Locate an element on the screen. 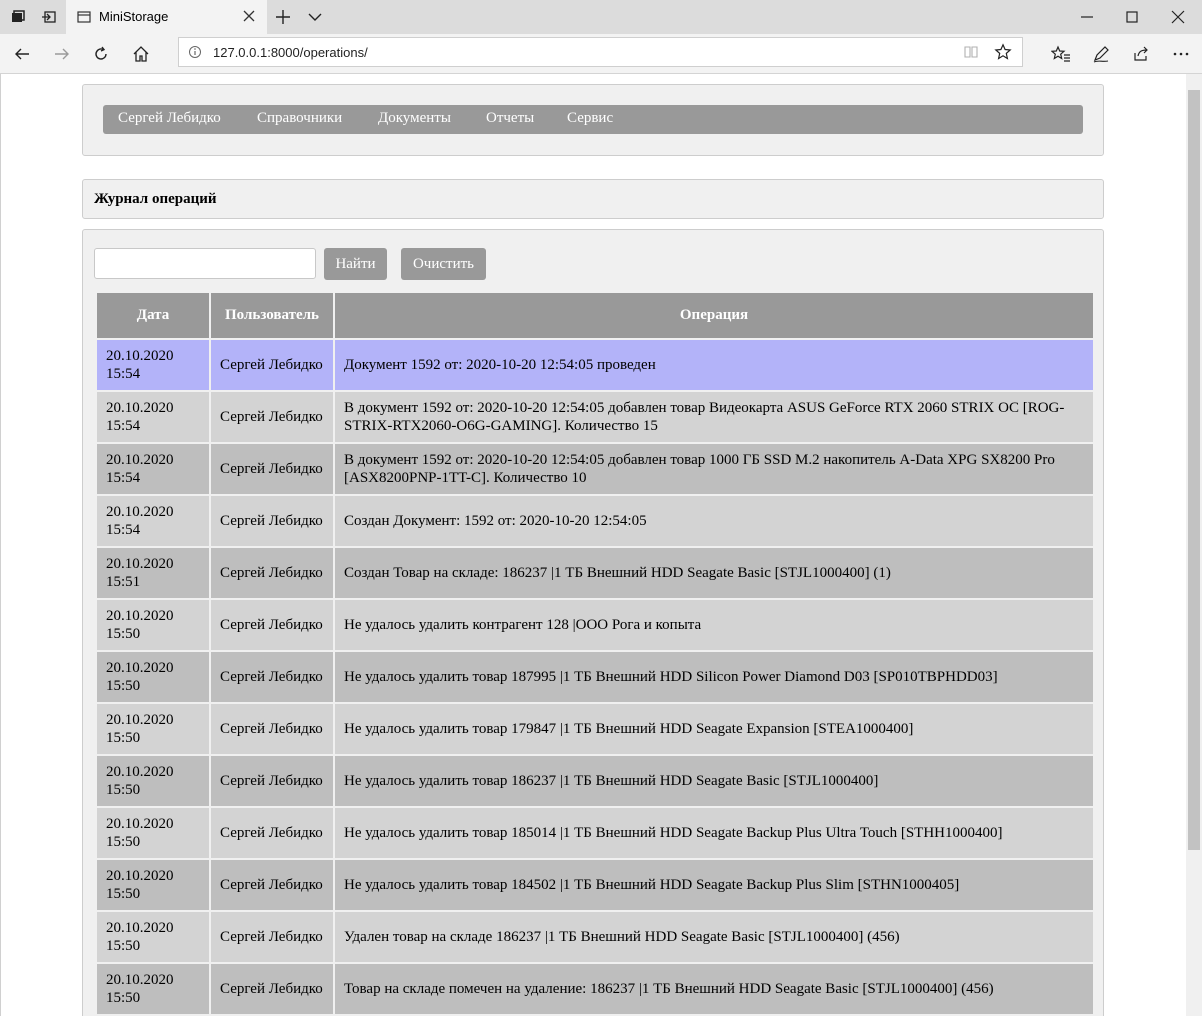 This screenshot has width=1202, height=1016. refresh-icon is located at coordinates (101, 54).